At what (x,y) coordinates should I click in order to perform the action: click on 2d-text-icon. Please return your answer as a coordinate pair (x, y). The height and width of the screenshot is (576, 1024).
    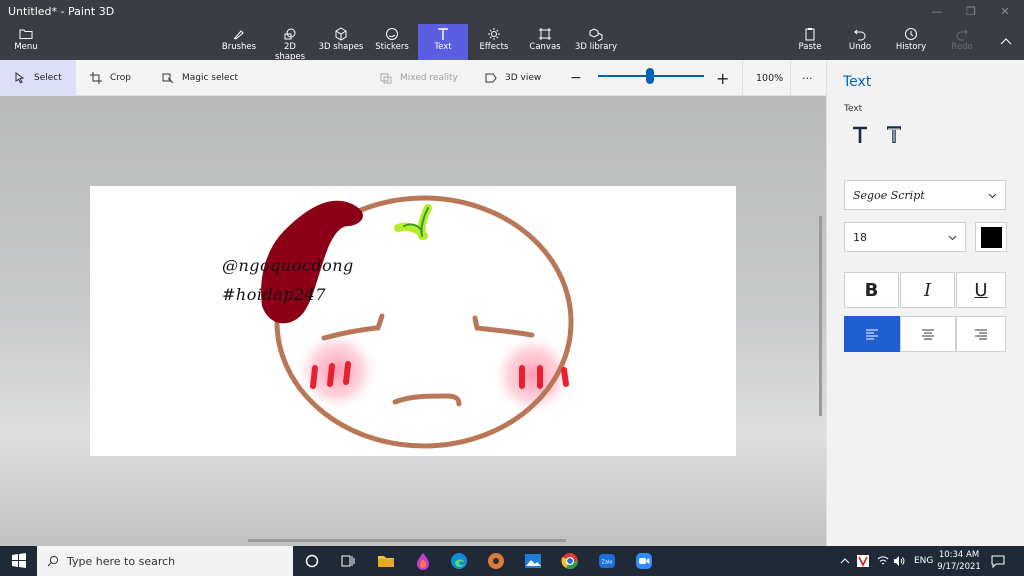
    Looking at the image, I should click on (860, 135).